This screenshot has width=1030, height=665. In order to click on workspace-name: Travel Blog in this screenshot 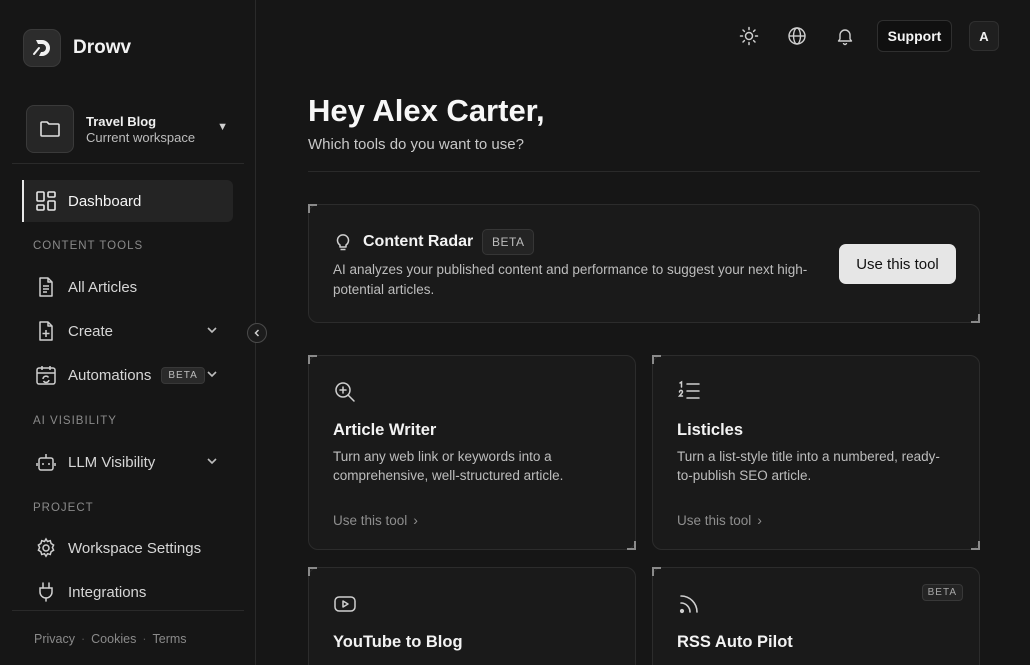, I will do `click(121, 121)`.